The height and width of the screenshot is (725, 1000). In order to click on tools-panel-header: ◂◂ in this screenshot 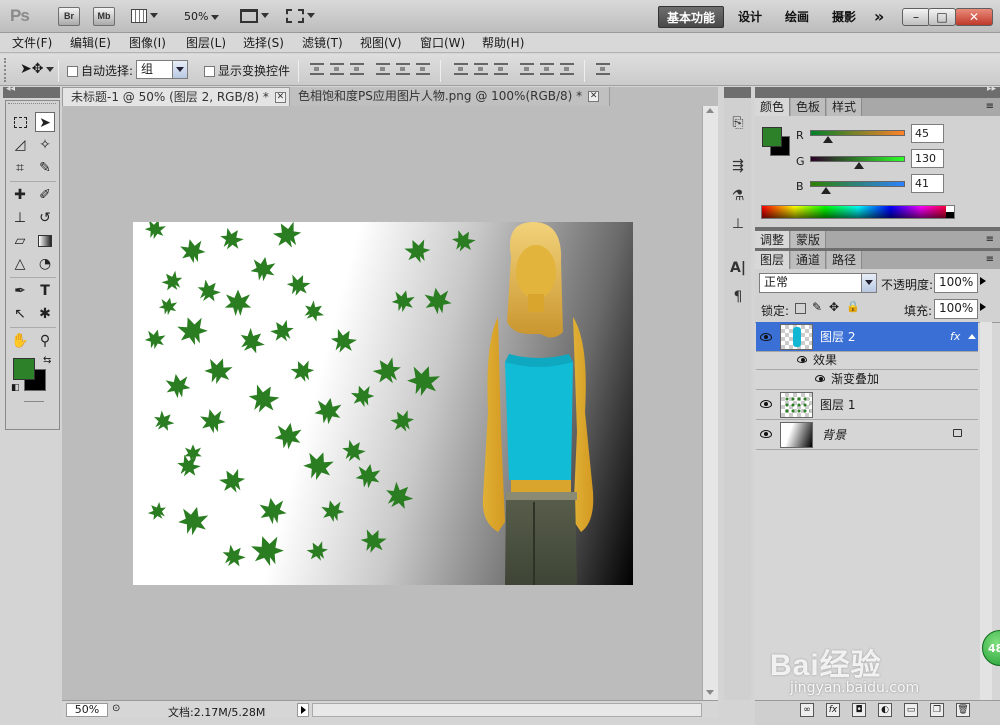, I will do `click(31, 91)`.